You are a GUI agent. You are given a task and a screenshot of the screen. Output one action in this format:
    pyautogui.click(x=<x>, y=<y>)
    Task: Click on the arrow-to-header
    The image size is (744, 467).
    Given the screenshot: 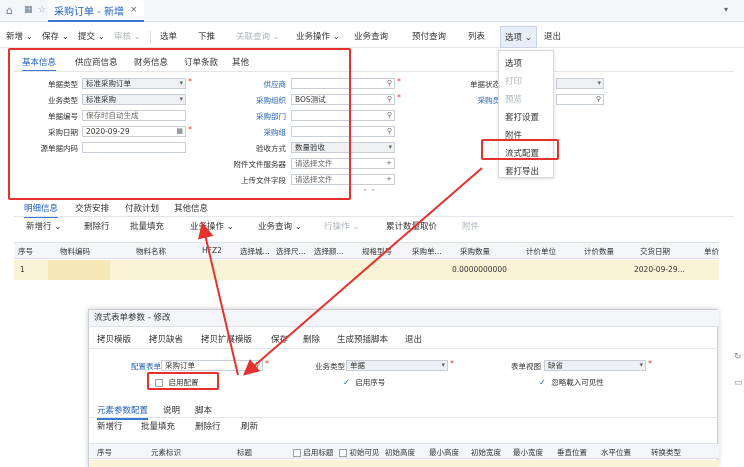 What is the action you would take?
    pyautogui.click(x=218, y=299)
    